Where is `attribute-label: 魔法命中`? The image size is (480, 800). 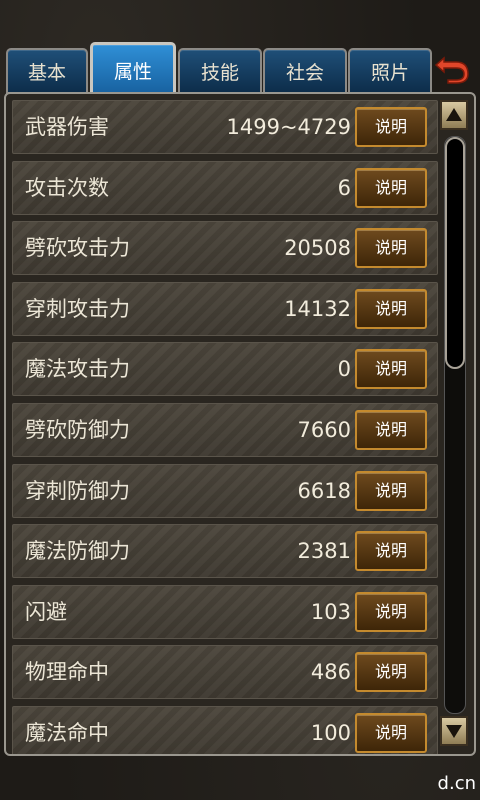 attribute-label: 魔法命中 is located at coordinates (67, 732).